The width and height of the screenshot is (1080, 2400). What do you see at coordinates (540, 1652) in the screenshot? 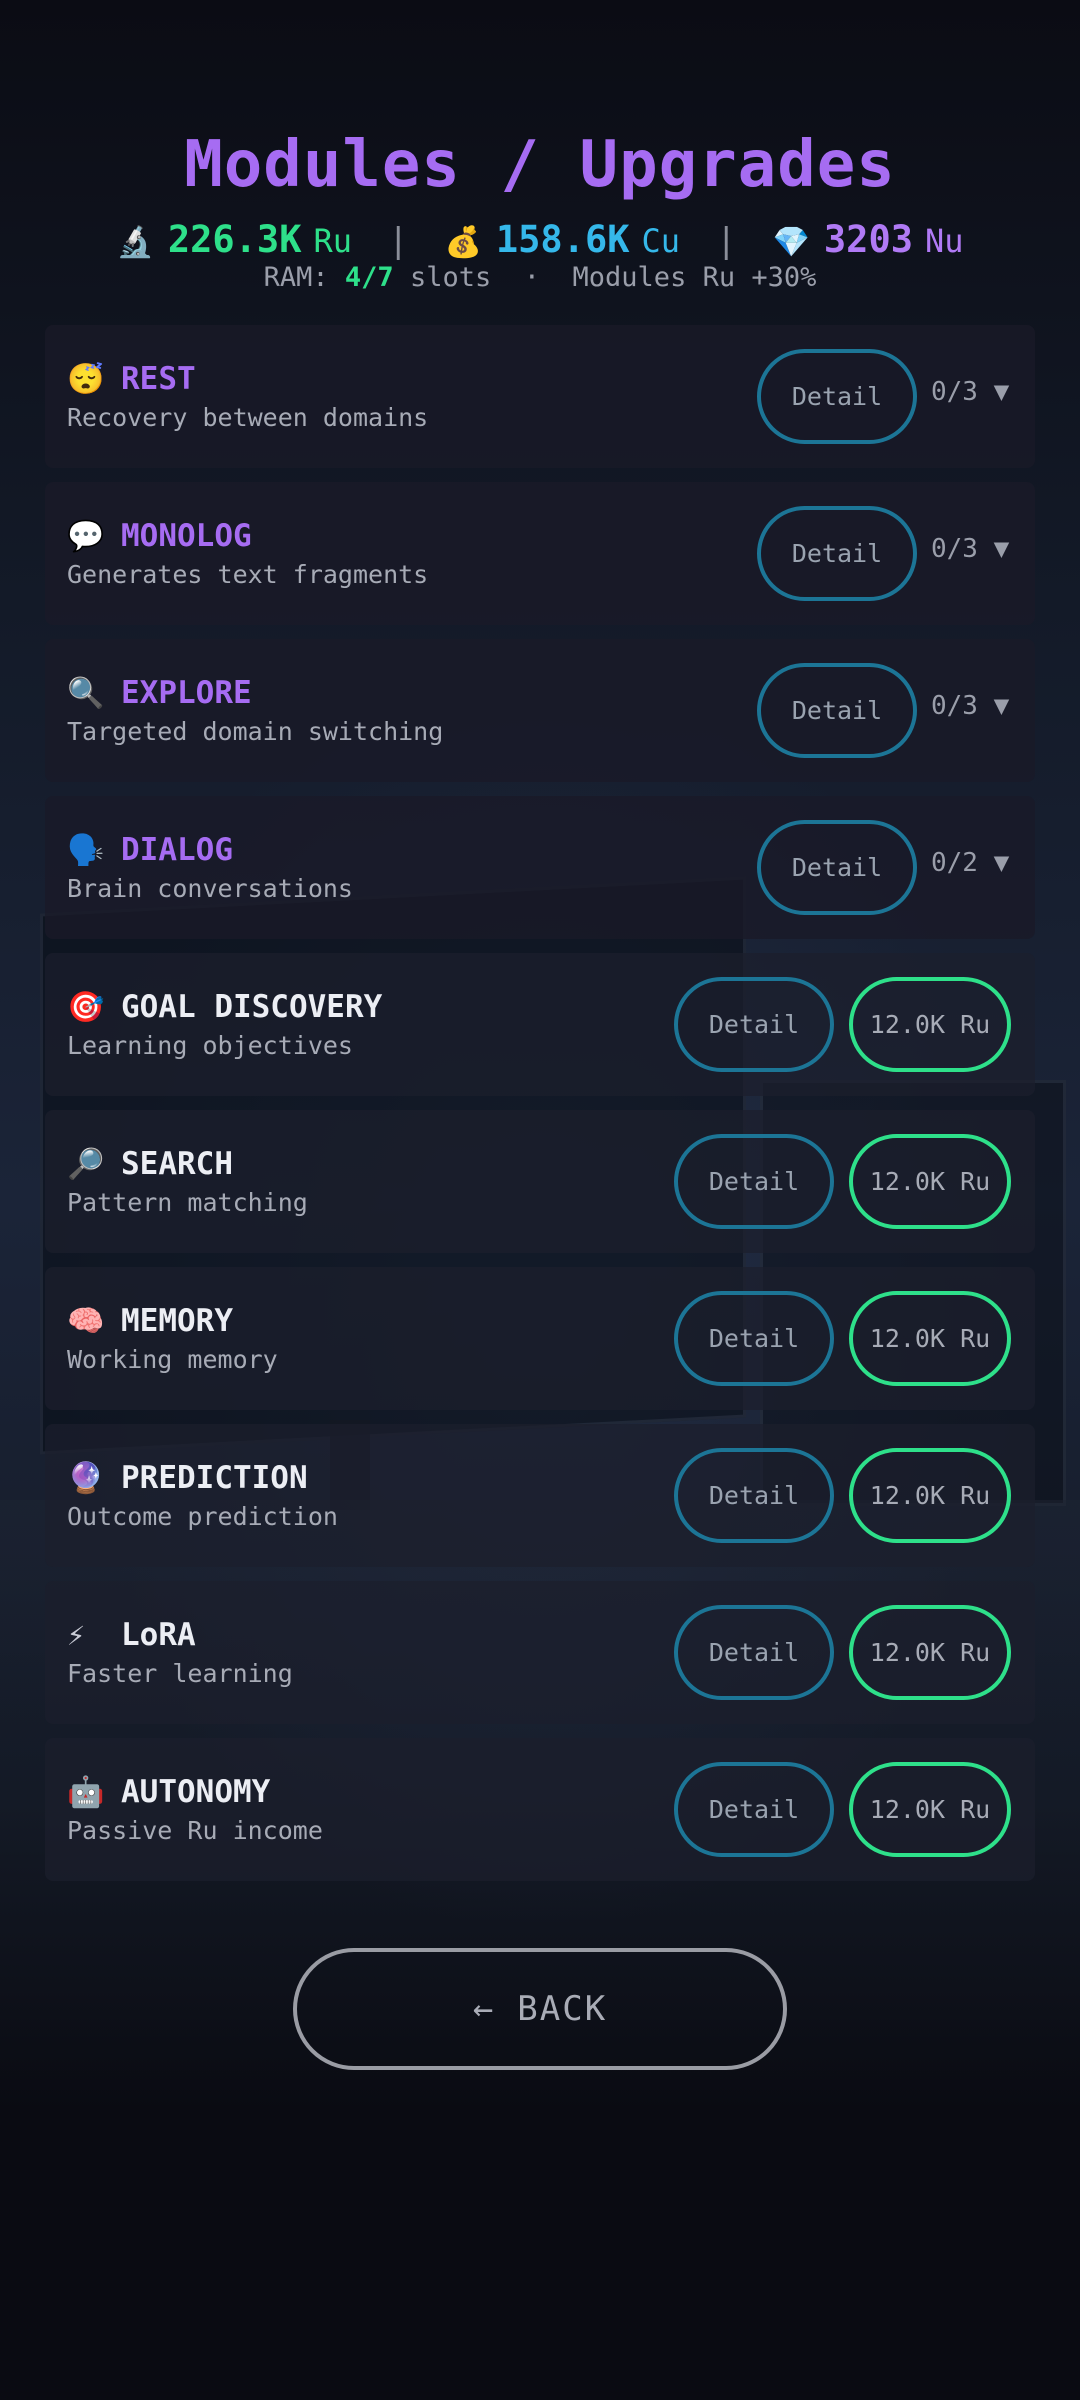
I see `module-card-lora: ⚡ LoRA Faster learning Detail 12.0K Ru` at bounding box center [540, 1652].